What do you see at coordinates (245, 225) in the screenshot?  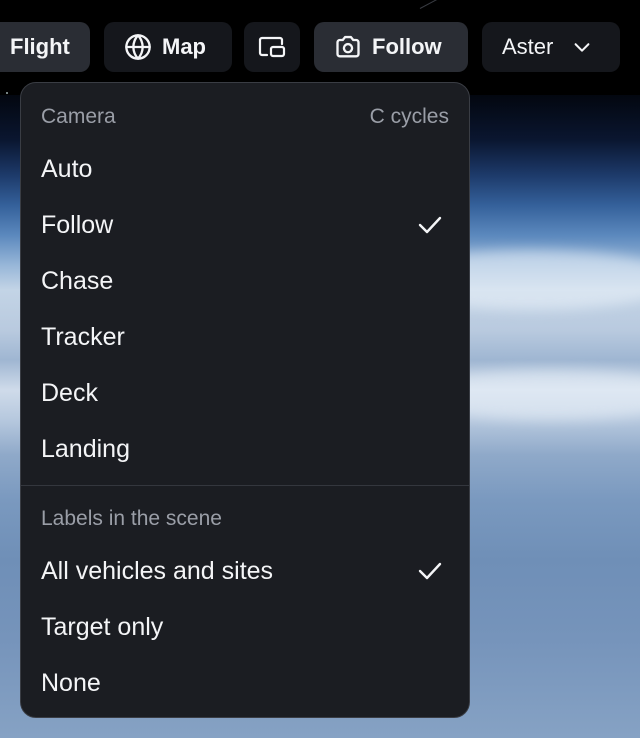 I see `camera-option-follow: Follow` at bounding box center [245, 225].